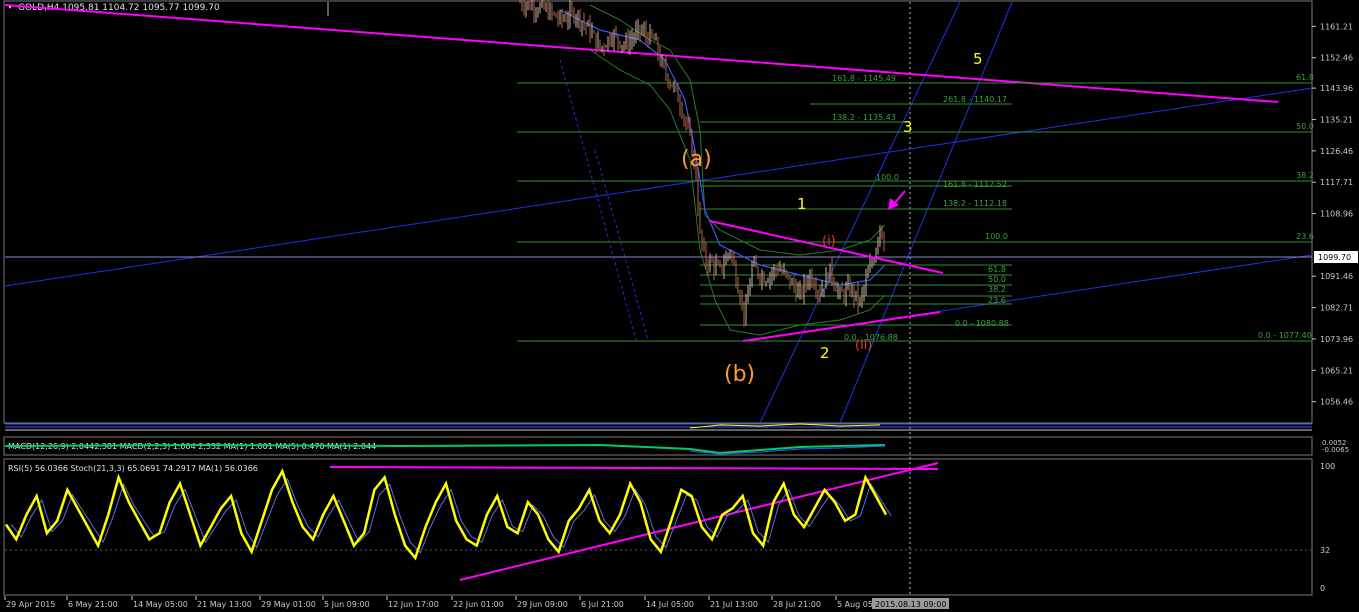  I want to click on price-tick-label: 1117.71, so click(1336, 182).